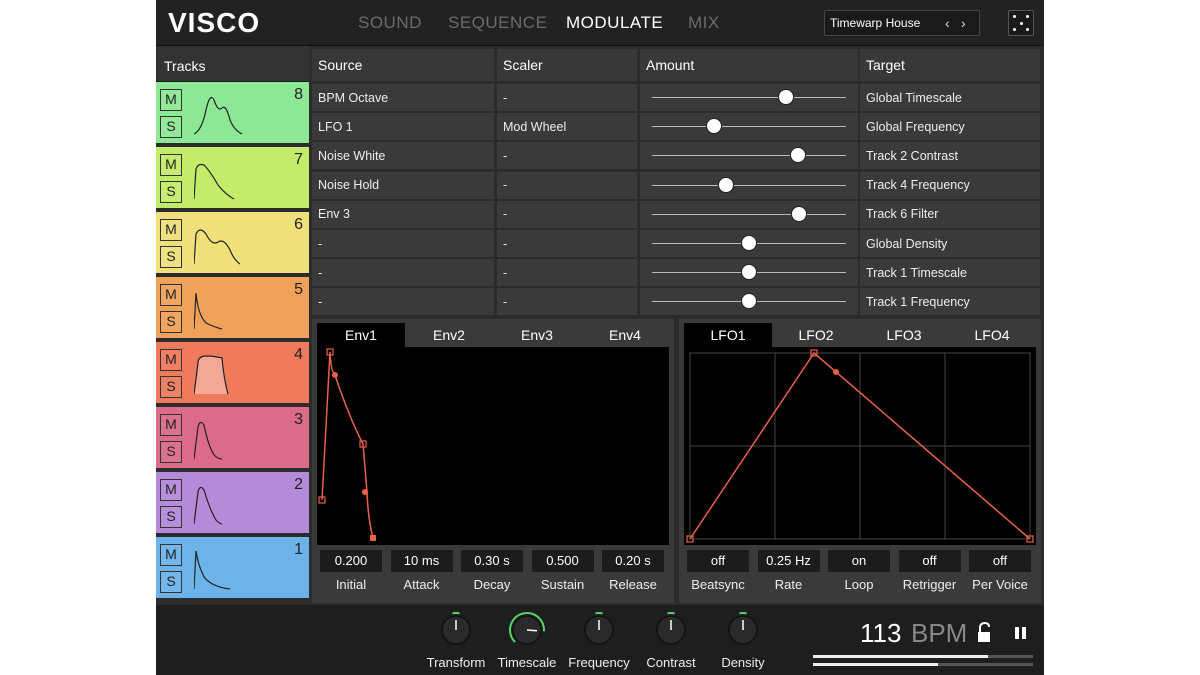  I want to click on track-row-3: MS 3, so click(232, 438).